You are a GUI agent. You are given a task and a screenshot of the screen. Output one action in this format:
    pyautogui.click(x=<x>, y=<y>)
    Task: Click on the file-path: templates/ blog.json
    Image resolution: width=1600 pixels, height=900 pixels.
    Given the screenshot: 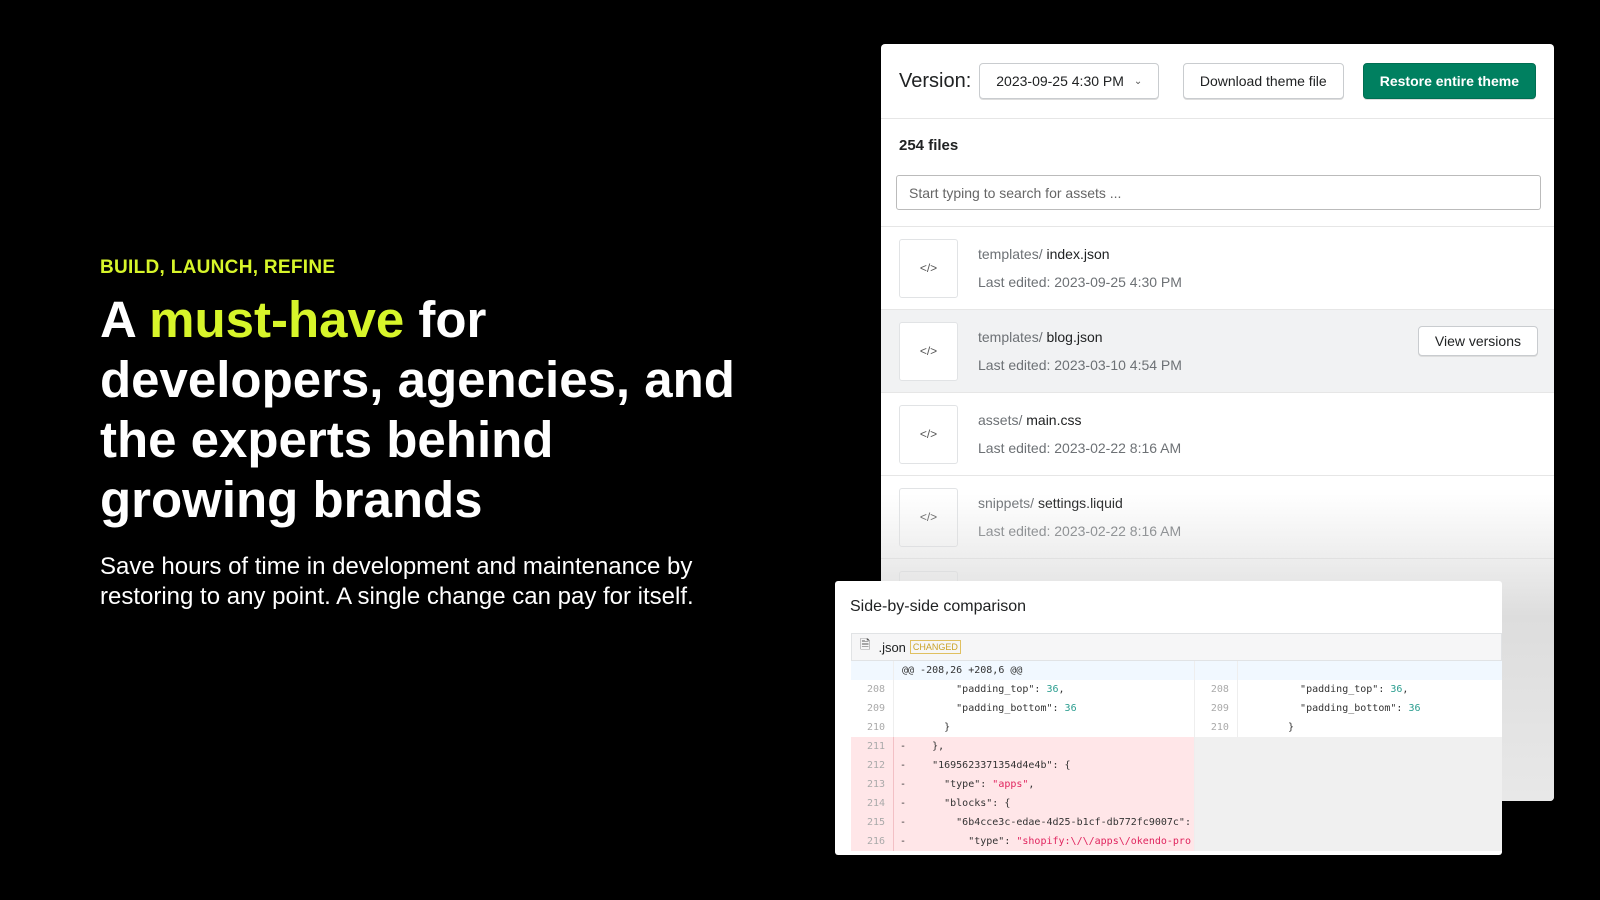 What is the action you would take?
    pyautogui.click(x=1040, y=337)
    